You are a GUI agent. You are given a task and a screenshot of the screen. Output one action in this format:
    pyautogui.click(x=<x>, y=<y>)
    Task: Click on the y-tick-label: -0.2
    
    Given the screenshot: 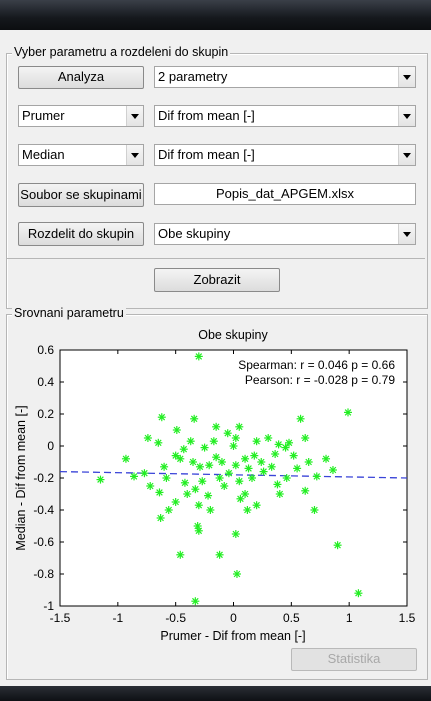 What is the action you would take?
    pyautogui.click(x=43, y=478)
    